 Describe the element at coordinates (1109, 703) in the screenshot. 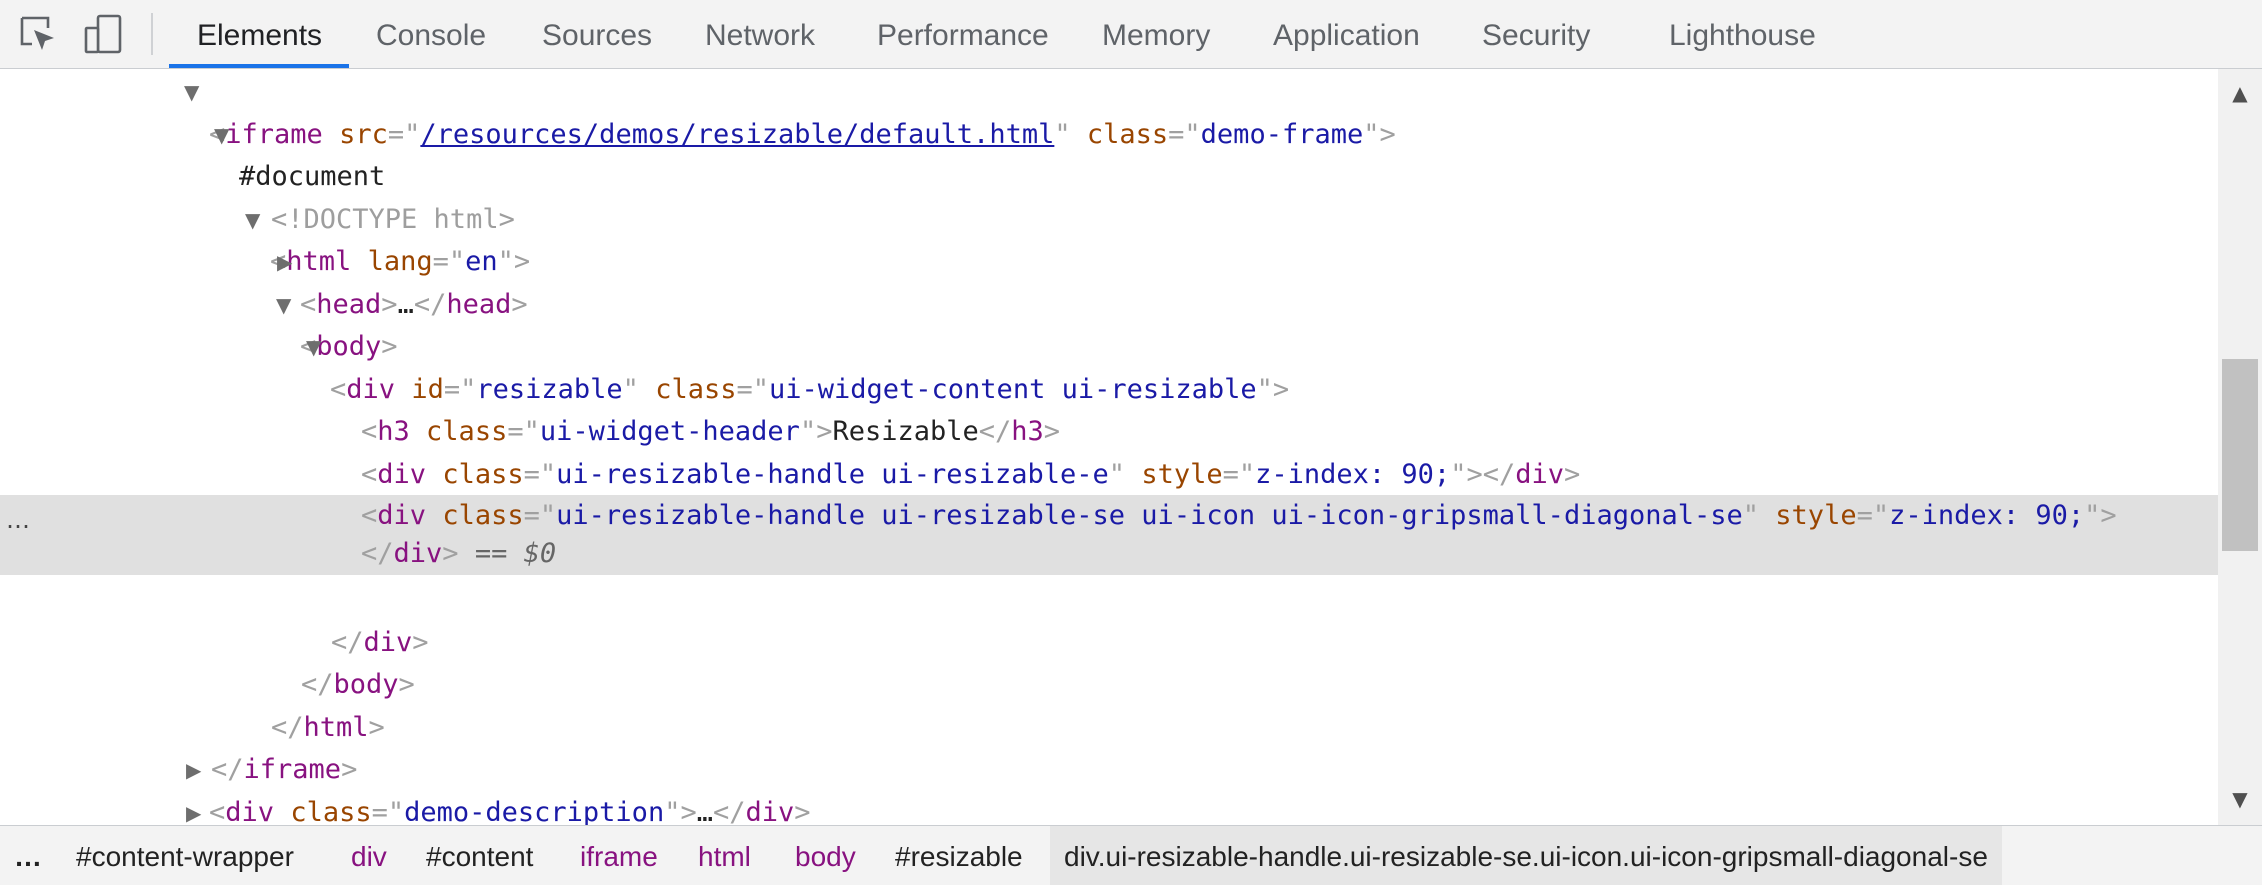

I see `tree-row-close-html: </html>` at that location.